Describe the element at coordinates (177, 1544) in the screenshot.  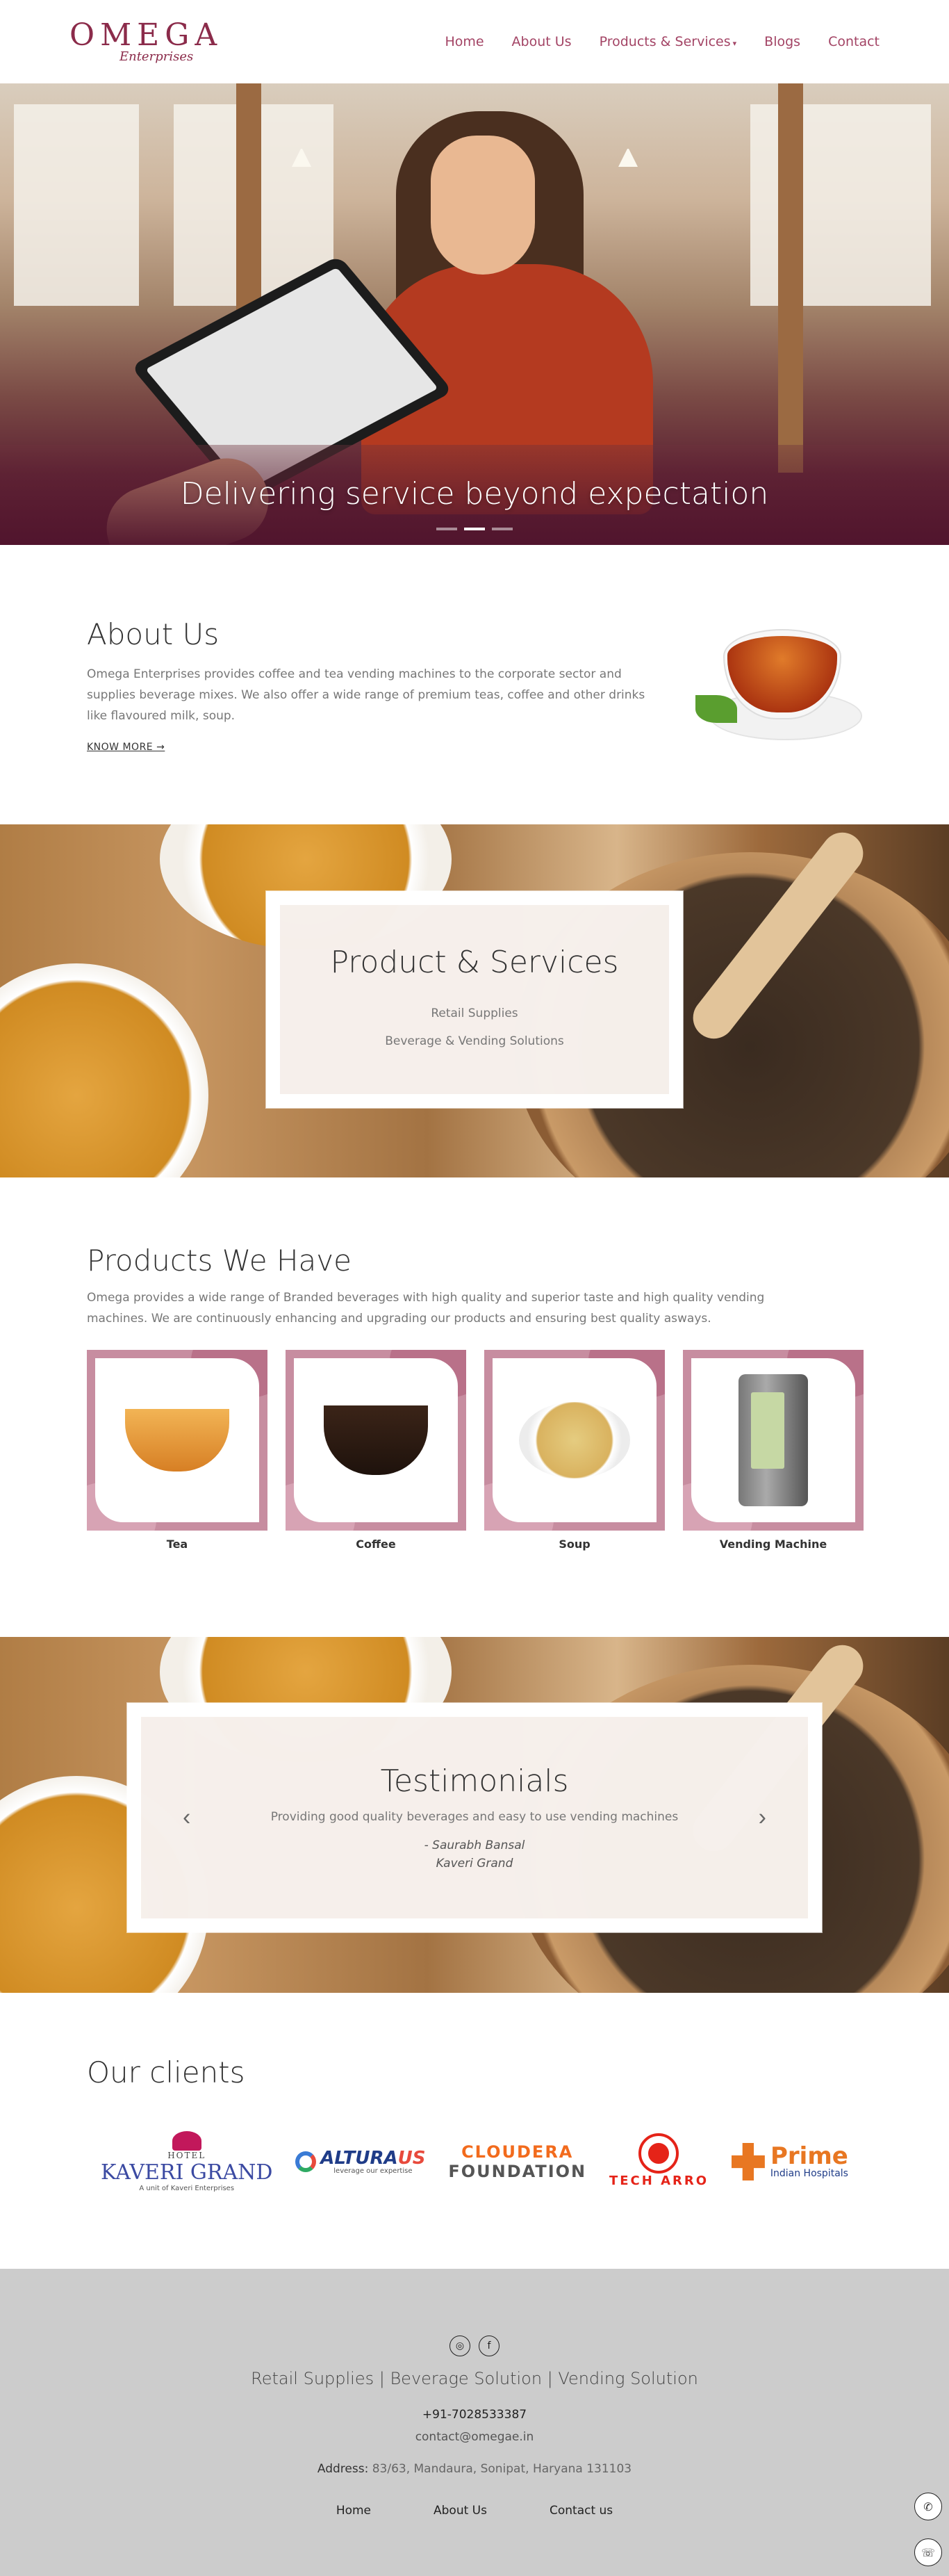
I see `product-label-tea: Tea` at that location.